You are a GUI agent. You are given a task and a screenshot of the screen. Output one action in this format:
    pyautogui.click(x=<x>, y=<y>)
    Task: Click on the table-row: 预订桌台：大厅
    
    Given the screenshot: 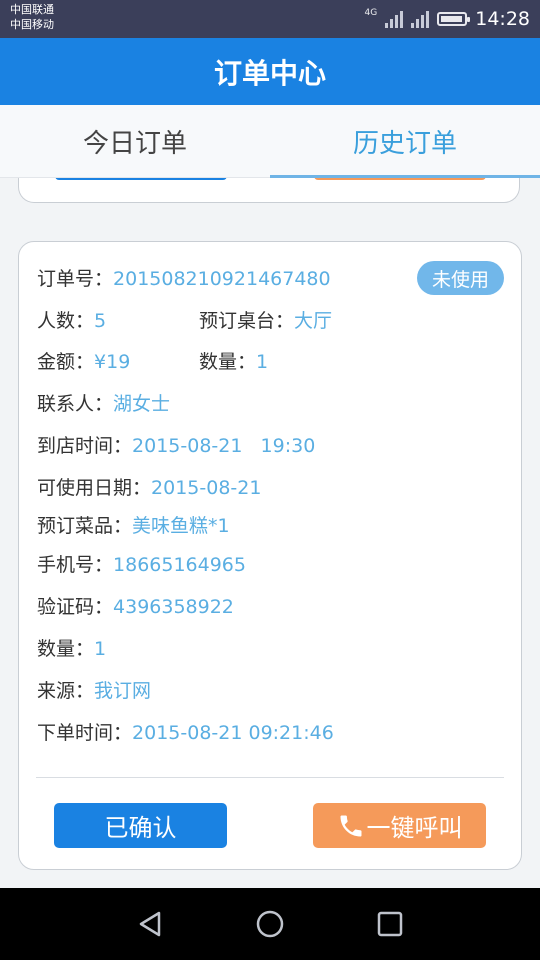 What is the action you would take?
    pyautogui.click(x=265, y=321)
    